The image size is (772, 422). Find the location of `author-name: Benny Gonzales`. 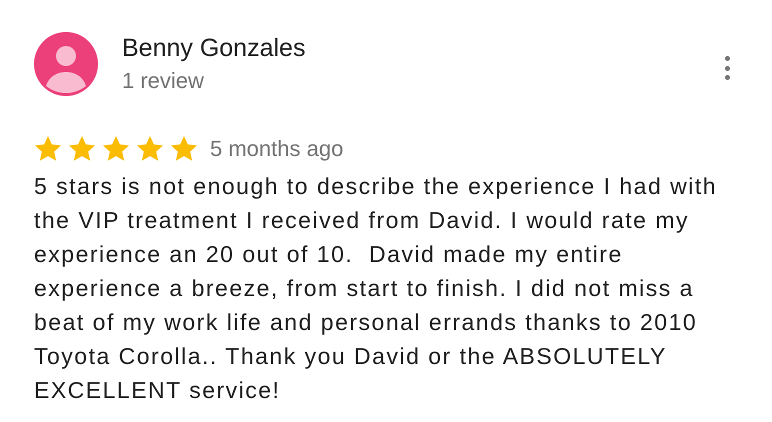

author-name: Benny Gonzales is located at coordinates (214, 48).